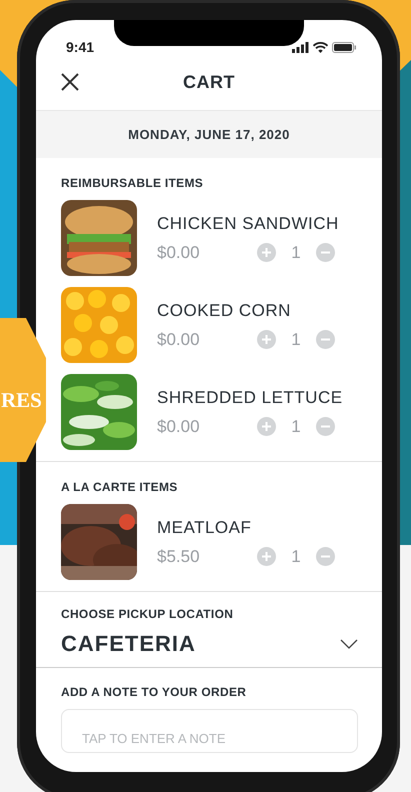 This screenshot has height=792, width=411. Describe the element at coordinates (80, 47) in the screenshot. I see `status-time: 9:41` at that location.